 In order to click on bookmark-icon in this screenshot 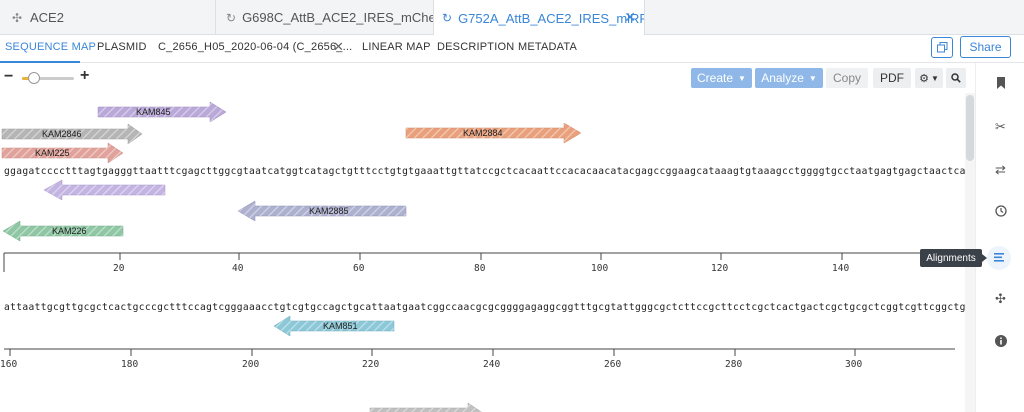, I will do `click(1000, 84)`.